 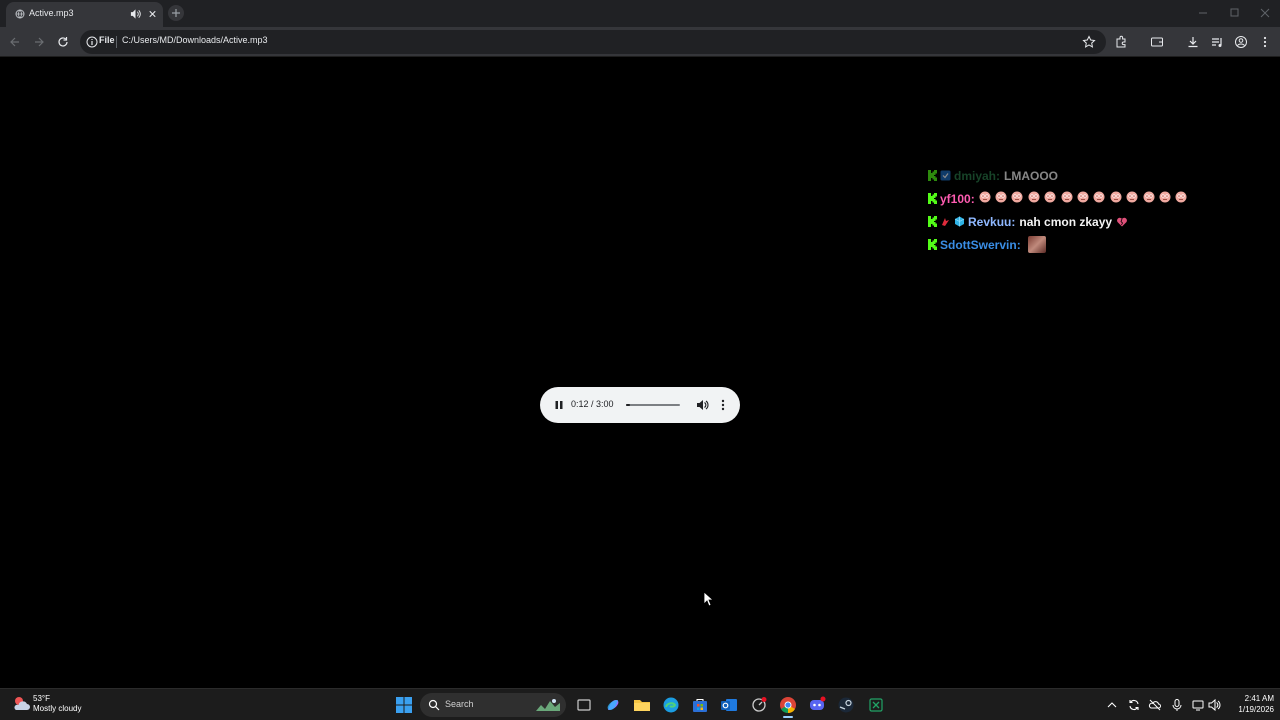 I want to click on chrome-icon, so click(x=788, y=705).